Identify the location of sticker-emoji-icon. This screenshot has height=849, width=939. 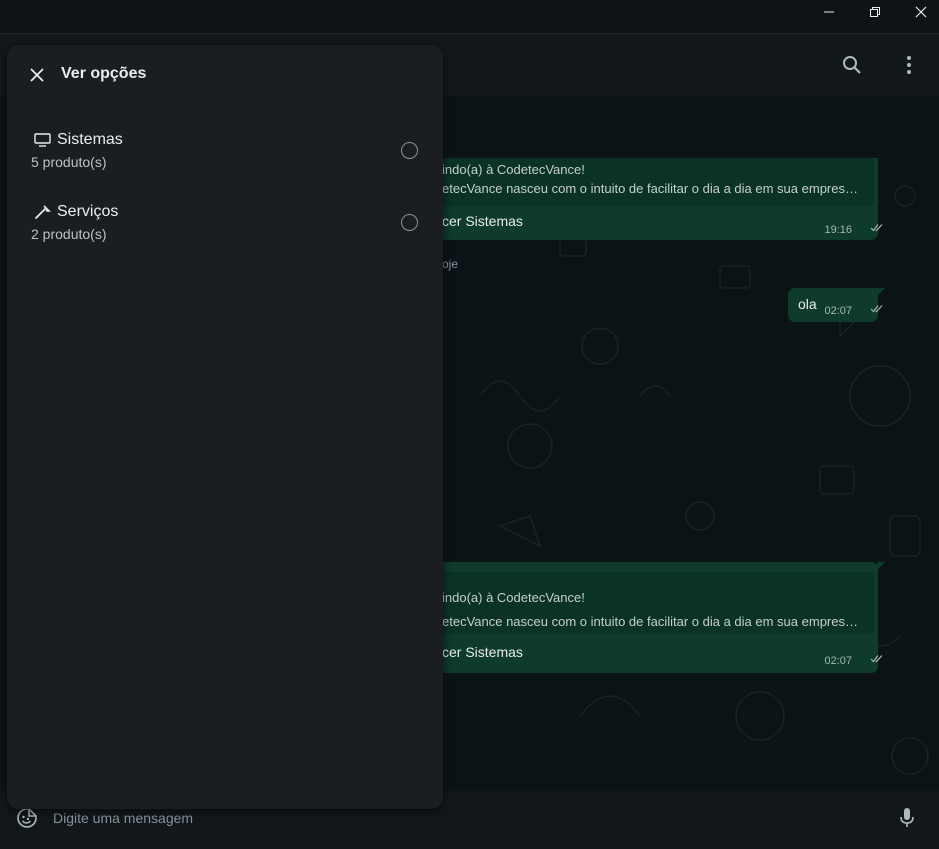
(27, 818).